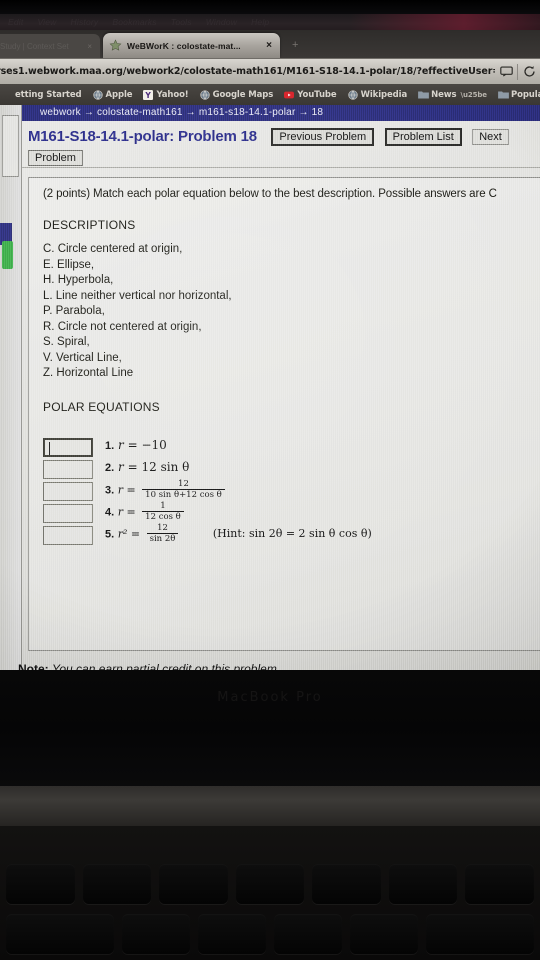 This screenshot has width=540, height=960. I want to click on equation-number: 4., so click(110, 512).